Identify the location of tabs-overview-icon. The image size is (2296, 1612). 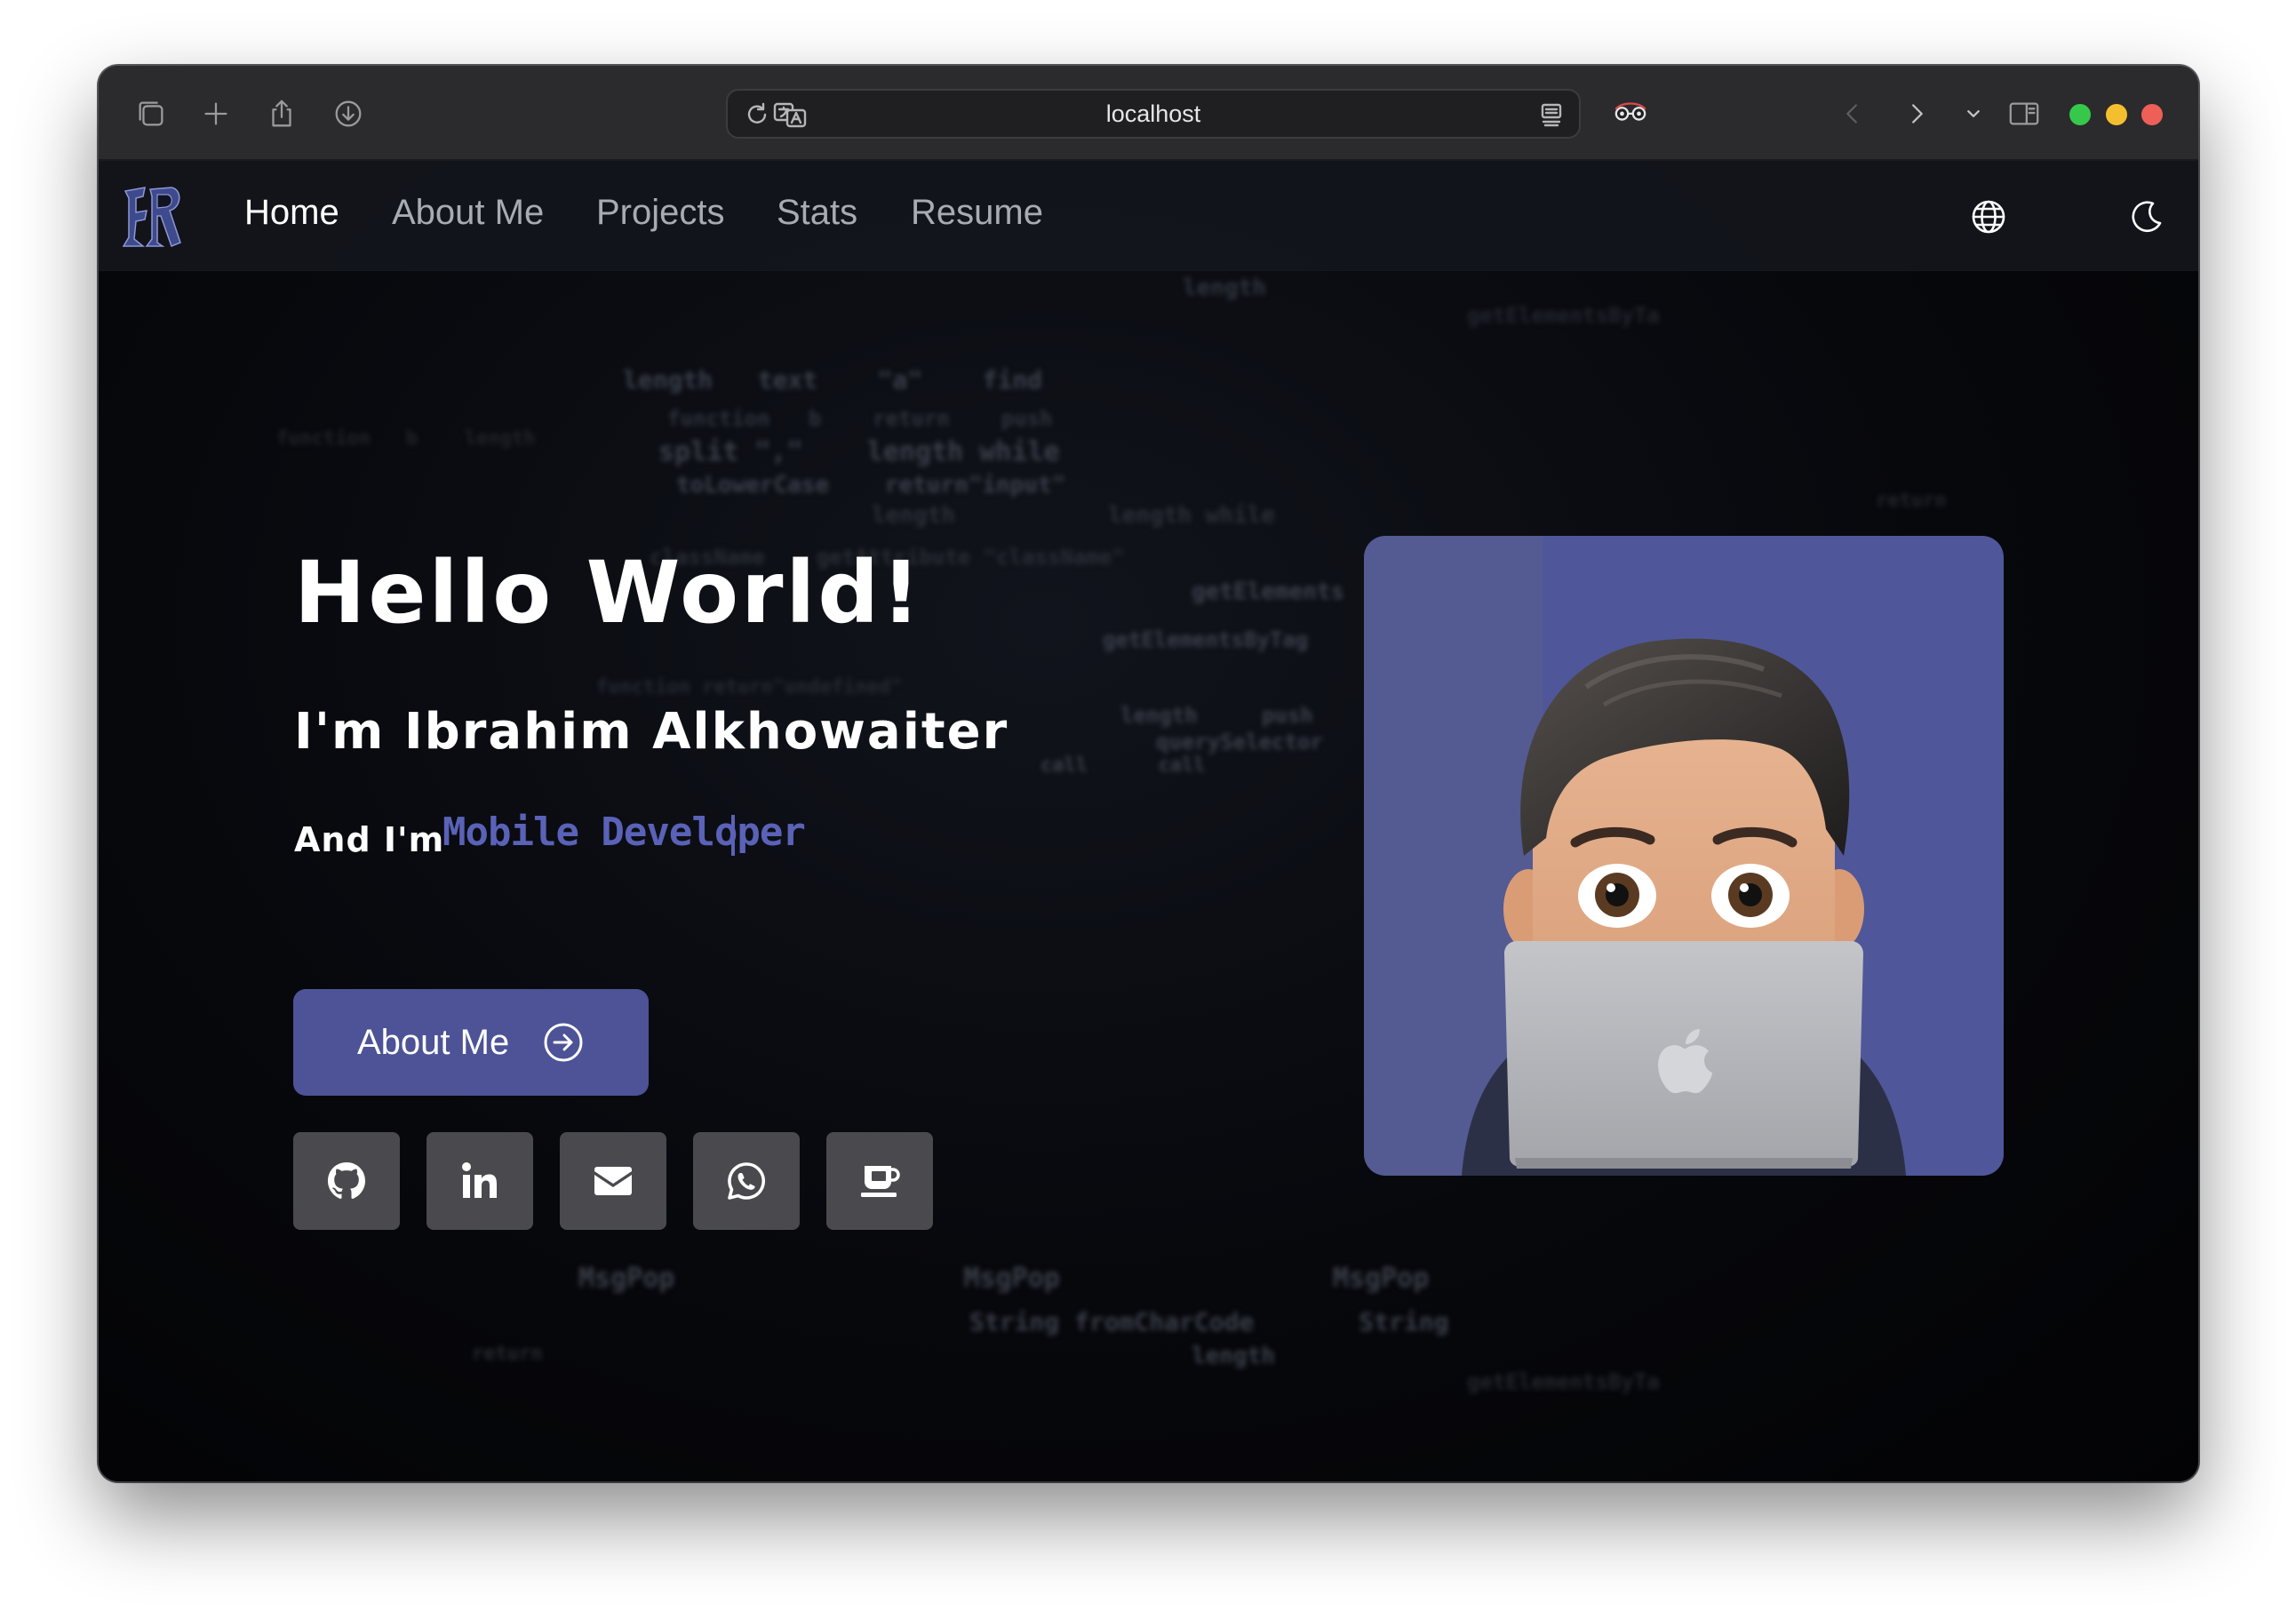
(152, 113).